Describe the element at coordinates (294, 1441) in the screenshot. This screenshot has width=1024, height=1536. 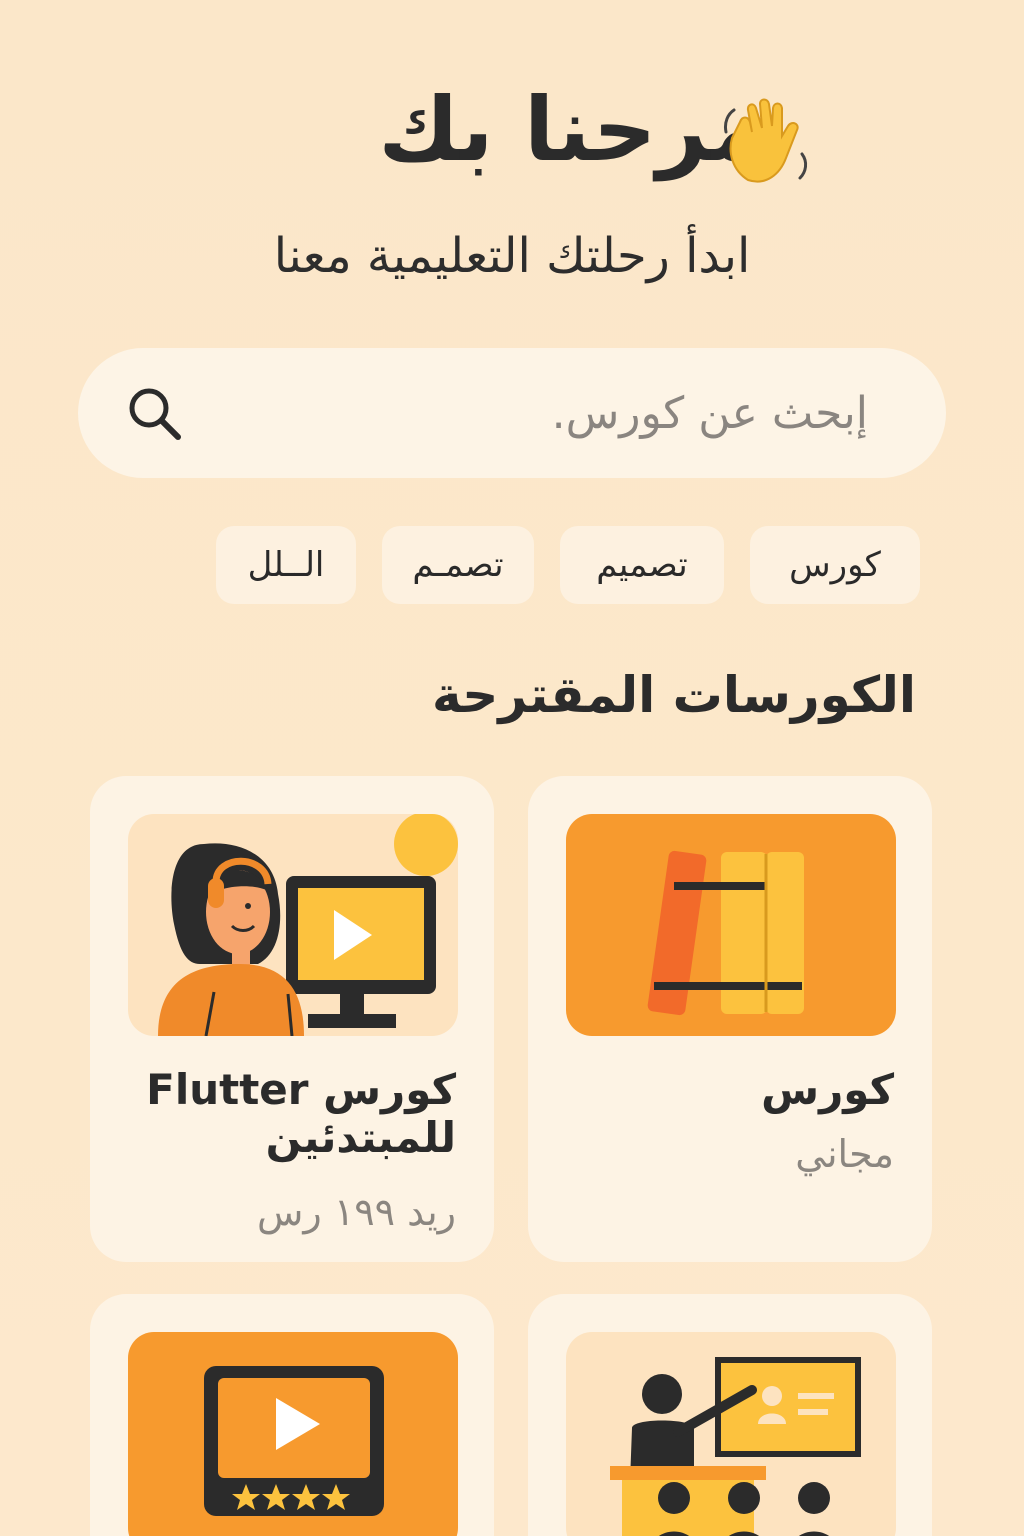
I see `video-player-icon` at that location.